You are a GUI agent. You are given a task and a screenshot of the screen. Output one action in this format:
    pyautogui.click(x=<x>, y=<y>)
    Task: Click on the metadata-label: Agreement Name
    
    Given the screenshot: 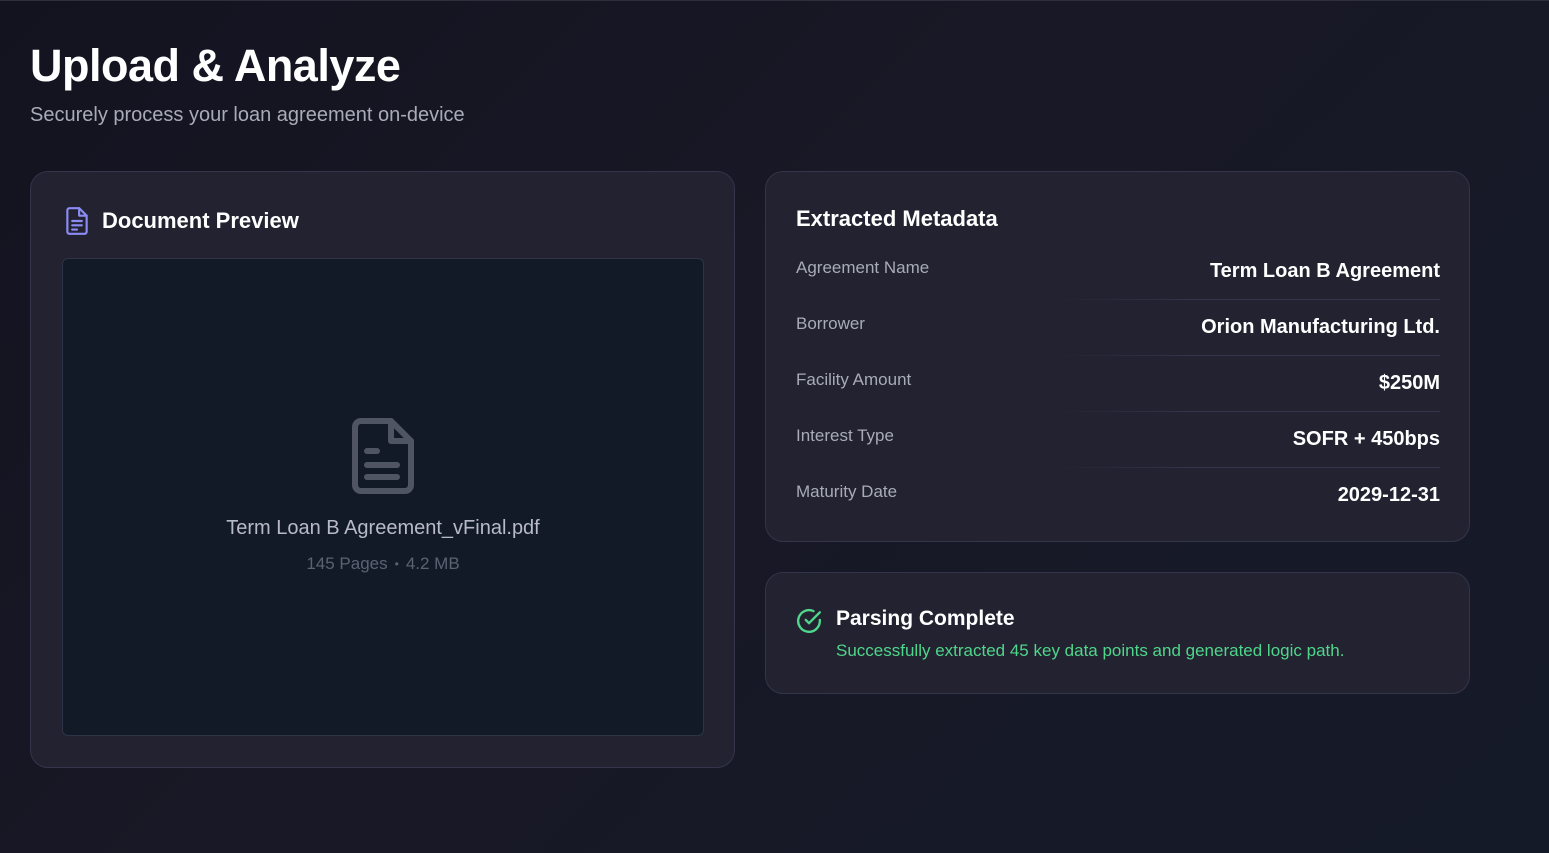 What is the action you would take?
    pyautogui.click(x=863, y=267)
    